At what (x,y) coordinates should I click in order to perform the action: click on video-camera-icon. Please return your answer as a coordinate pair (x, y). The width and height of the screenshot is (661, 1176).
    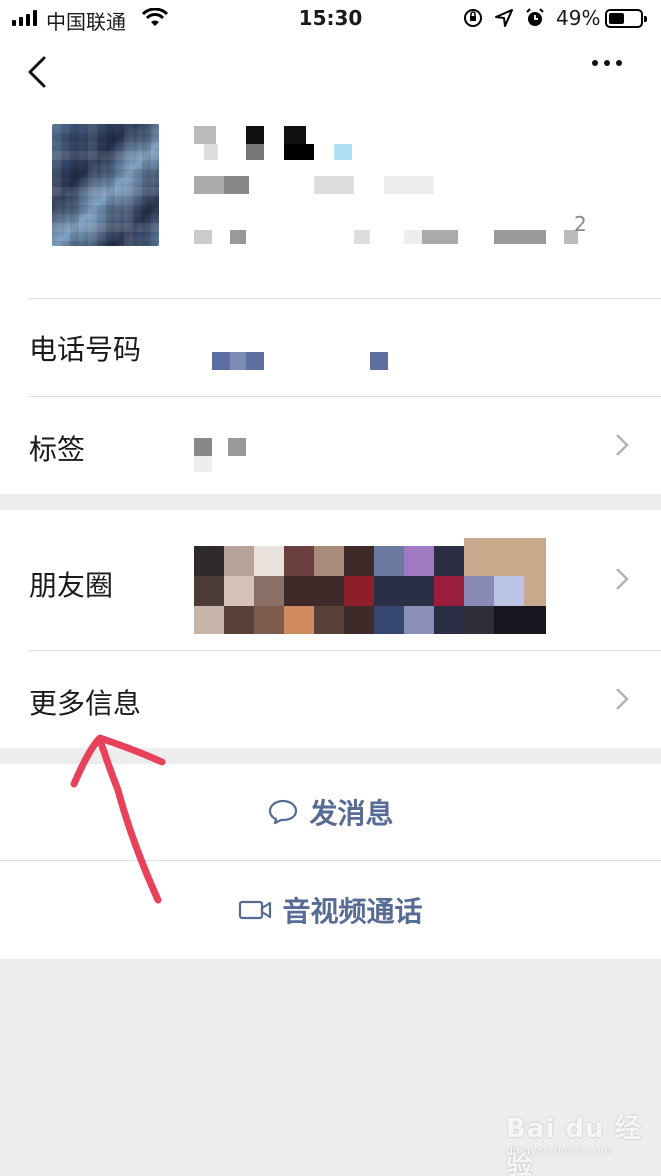
    Looking at the image, I should click on (255, 910).